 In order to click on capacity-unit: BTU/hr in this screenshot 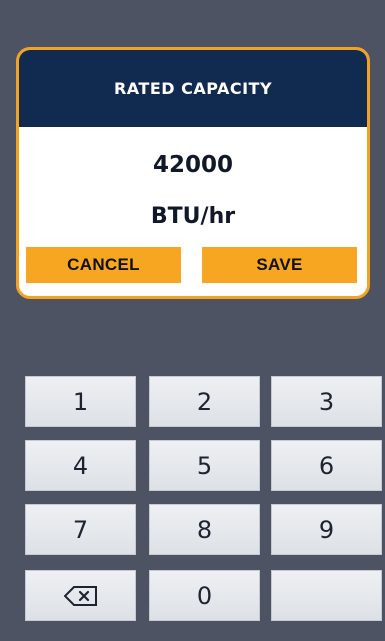, I will do `click(193, 216)`.